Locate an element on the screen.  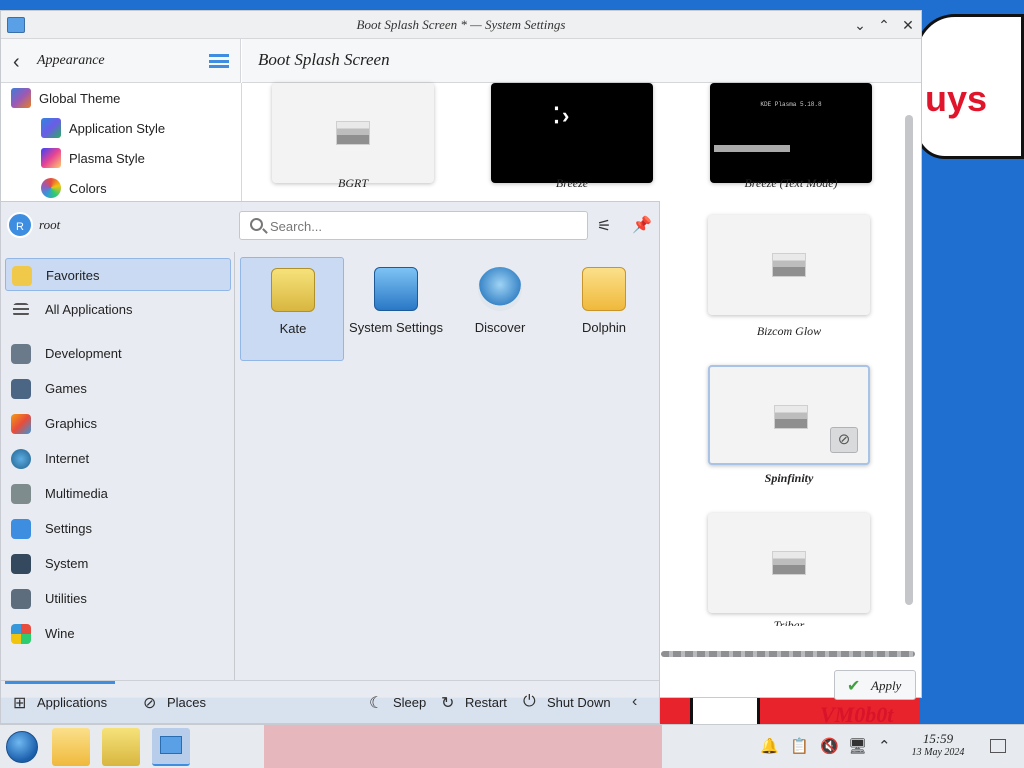
applications-grid-icon: ⊞ is located at coordinates (20, 703).